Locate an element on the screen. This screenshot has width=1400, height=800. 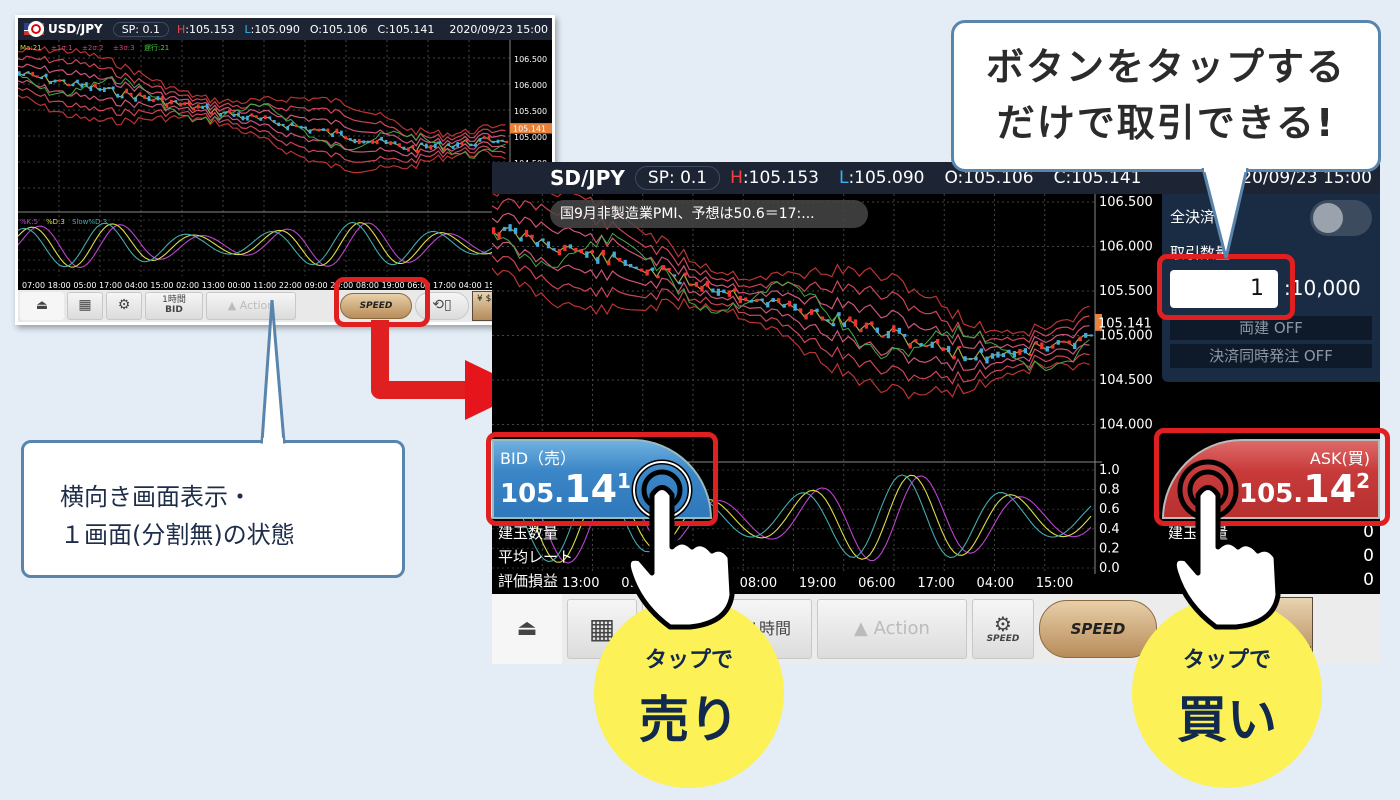
symbol: SD/JPY is located at coordinates (587, 178).